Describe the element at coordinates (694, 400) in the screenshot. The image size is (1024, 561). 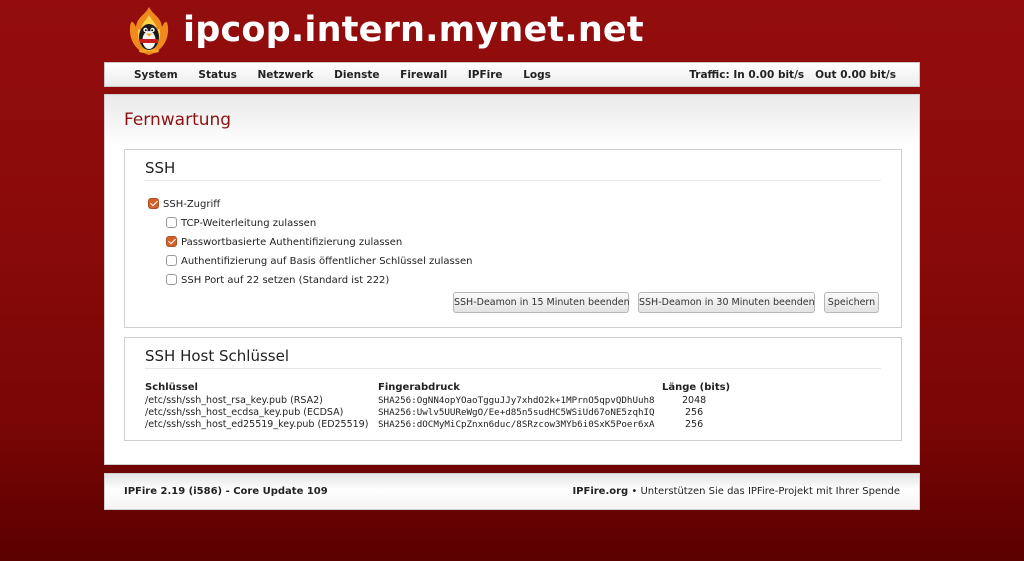
I see `key-length: 2048` at that location.